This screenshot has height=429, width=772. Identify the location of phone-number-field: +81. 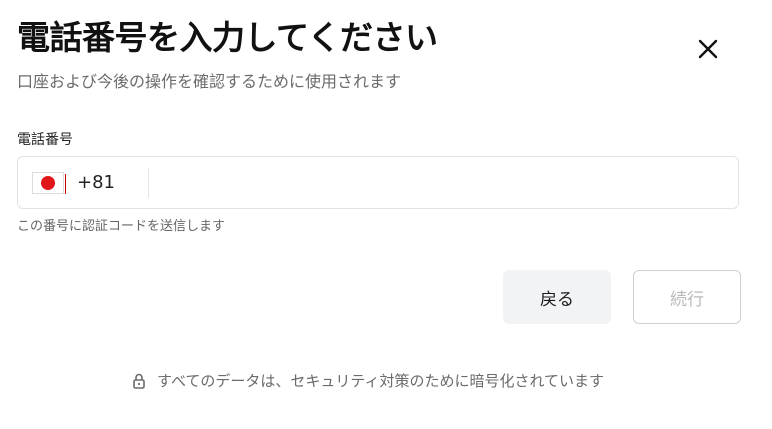
(378, 182).